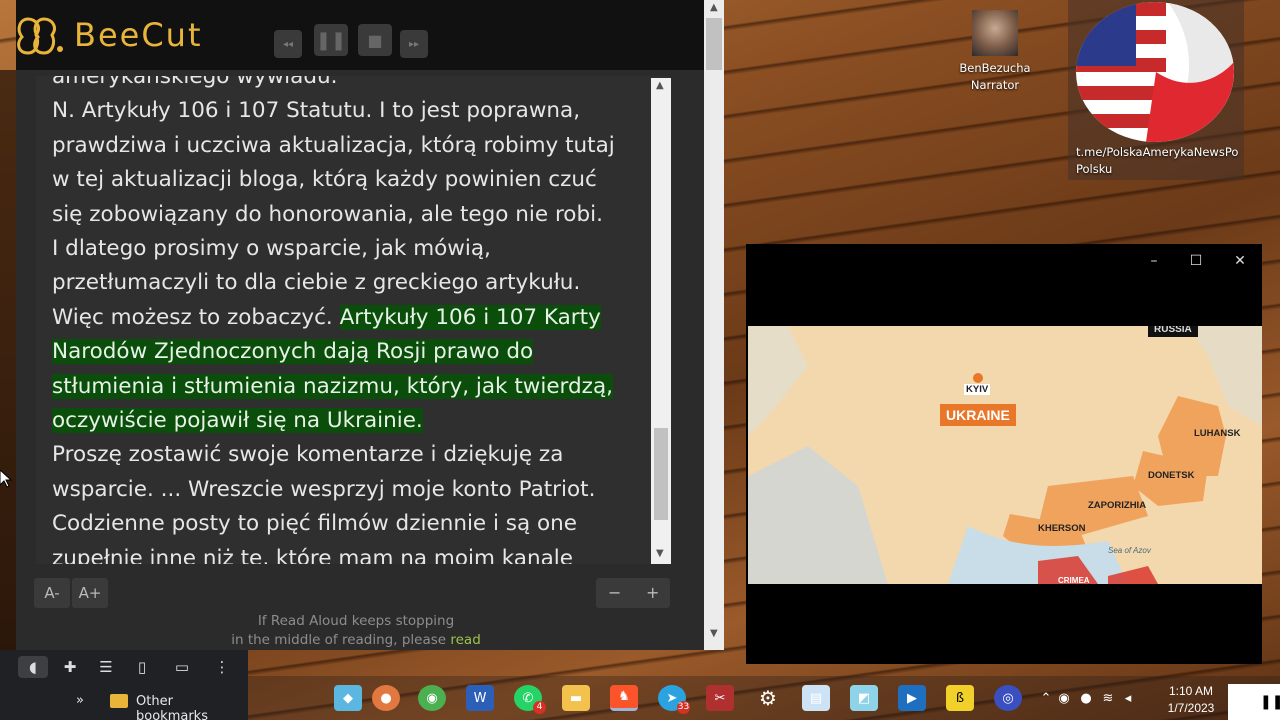  I want to click on folder-icon, so click(119, 701).